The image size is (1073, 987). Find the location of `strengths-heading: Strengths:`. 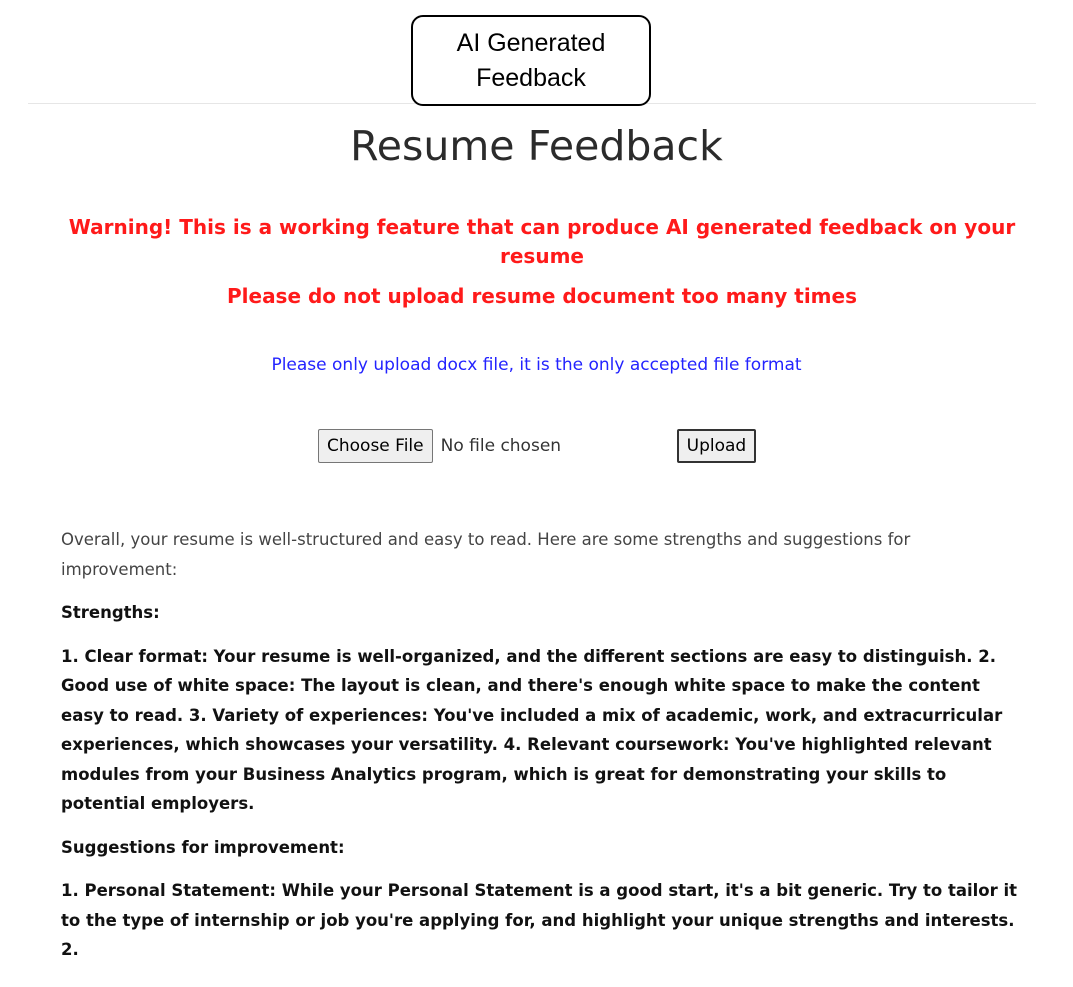

strengths-heading: Strengths: is located at coordinates (110, 612).